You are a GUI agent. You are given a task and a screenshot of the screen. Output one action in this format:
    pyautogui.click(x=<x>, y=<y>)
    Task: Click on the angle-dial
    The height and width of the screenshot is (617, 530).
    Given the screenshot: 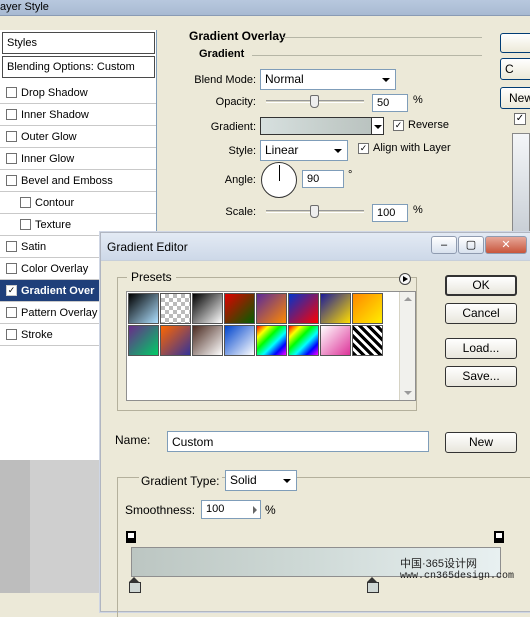 What is the action you would take?
    pyautogui.click(x=279, y=180)
    